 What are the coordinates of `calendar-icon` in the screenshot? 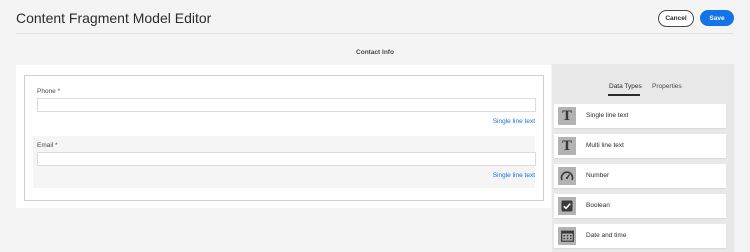 It's located at (567, 236).